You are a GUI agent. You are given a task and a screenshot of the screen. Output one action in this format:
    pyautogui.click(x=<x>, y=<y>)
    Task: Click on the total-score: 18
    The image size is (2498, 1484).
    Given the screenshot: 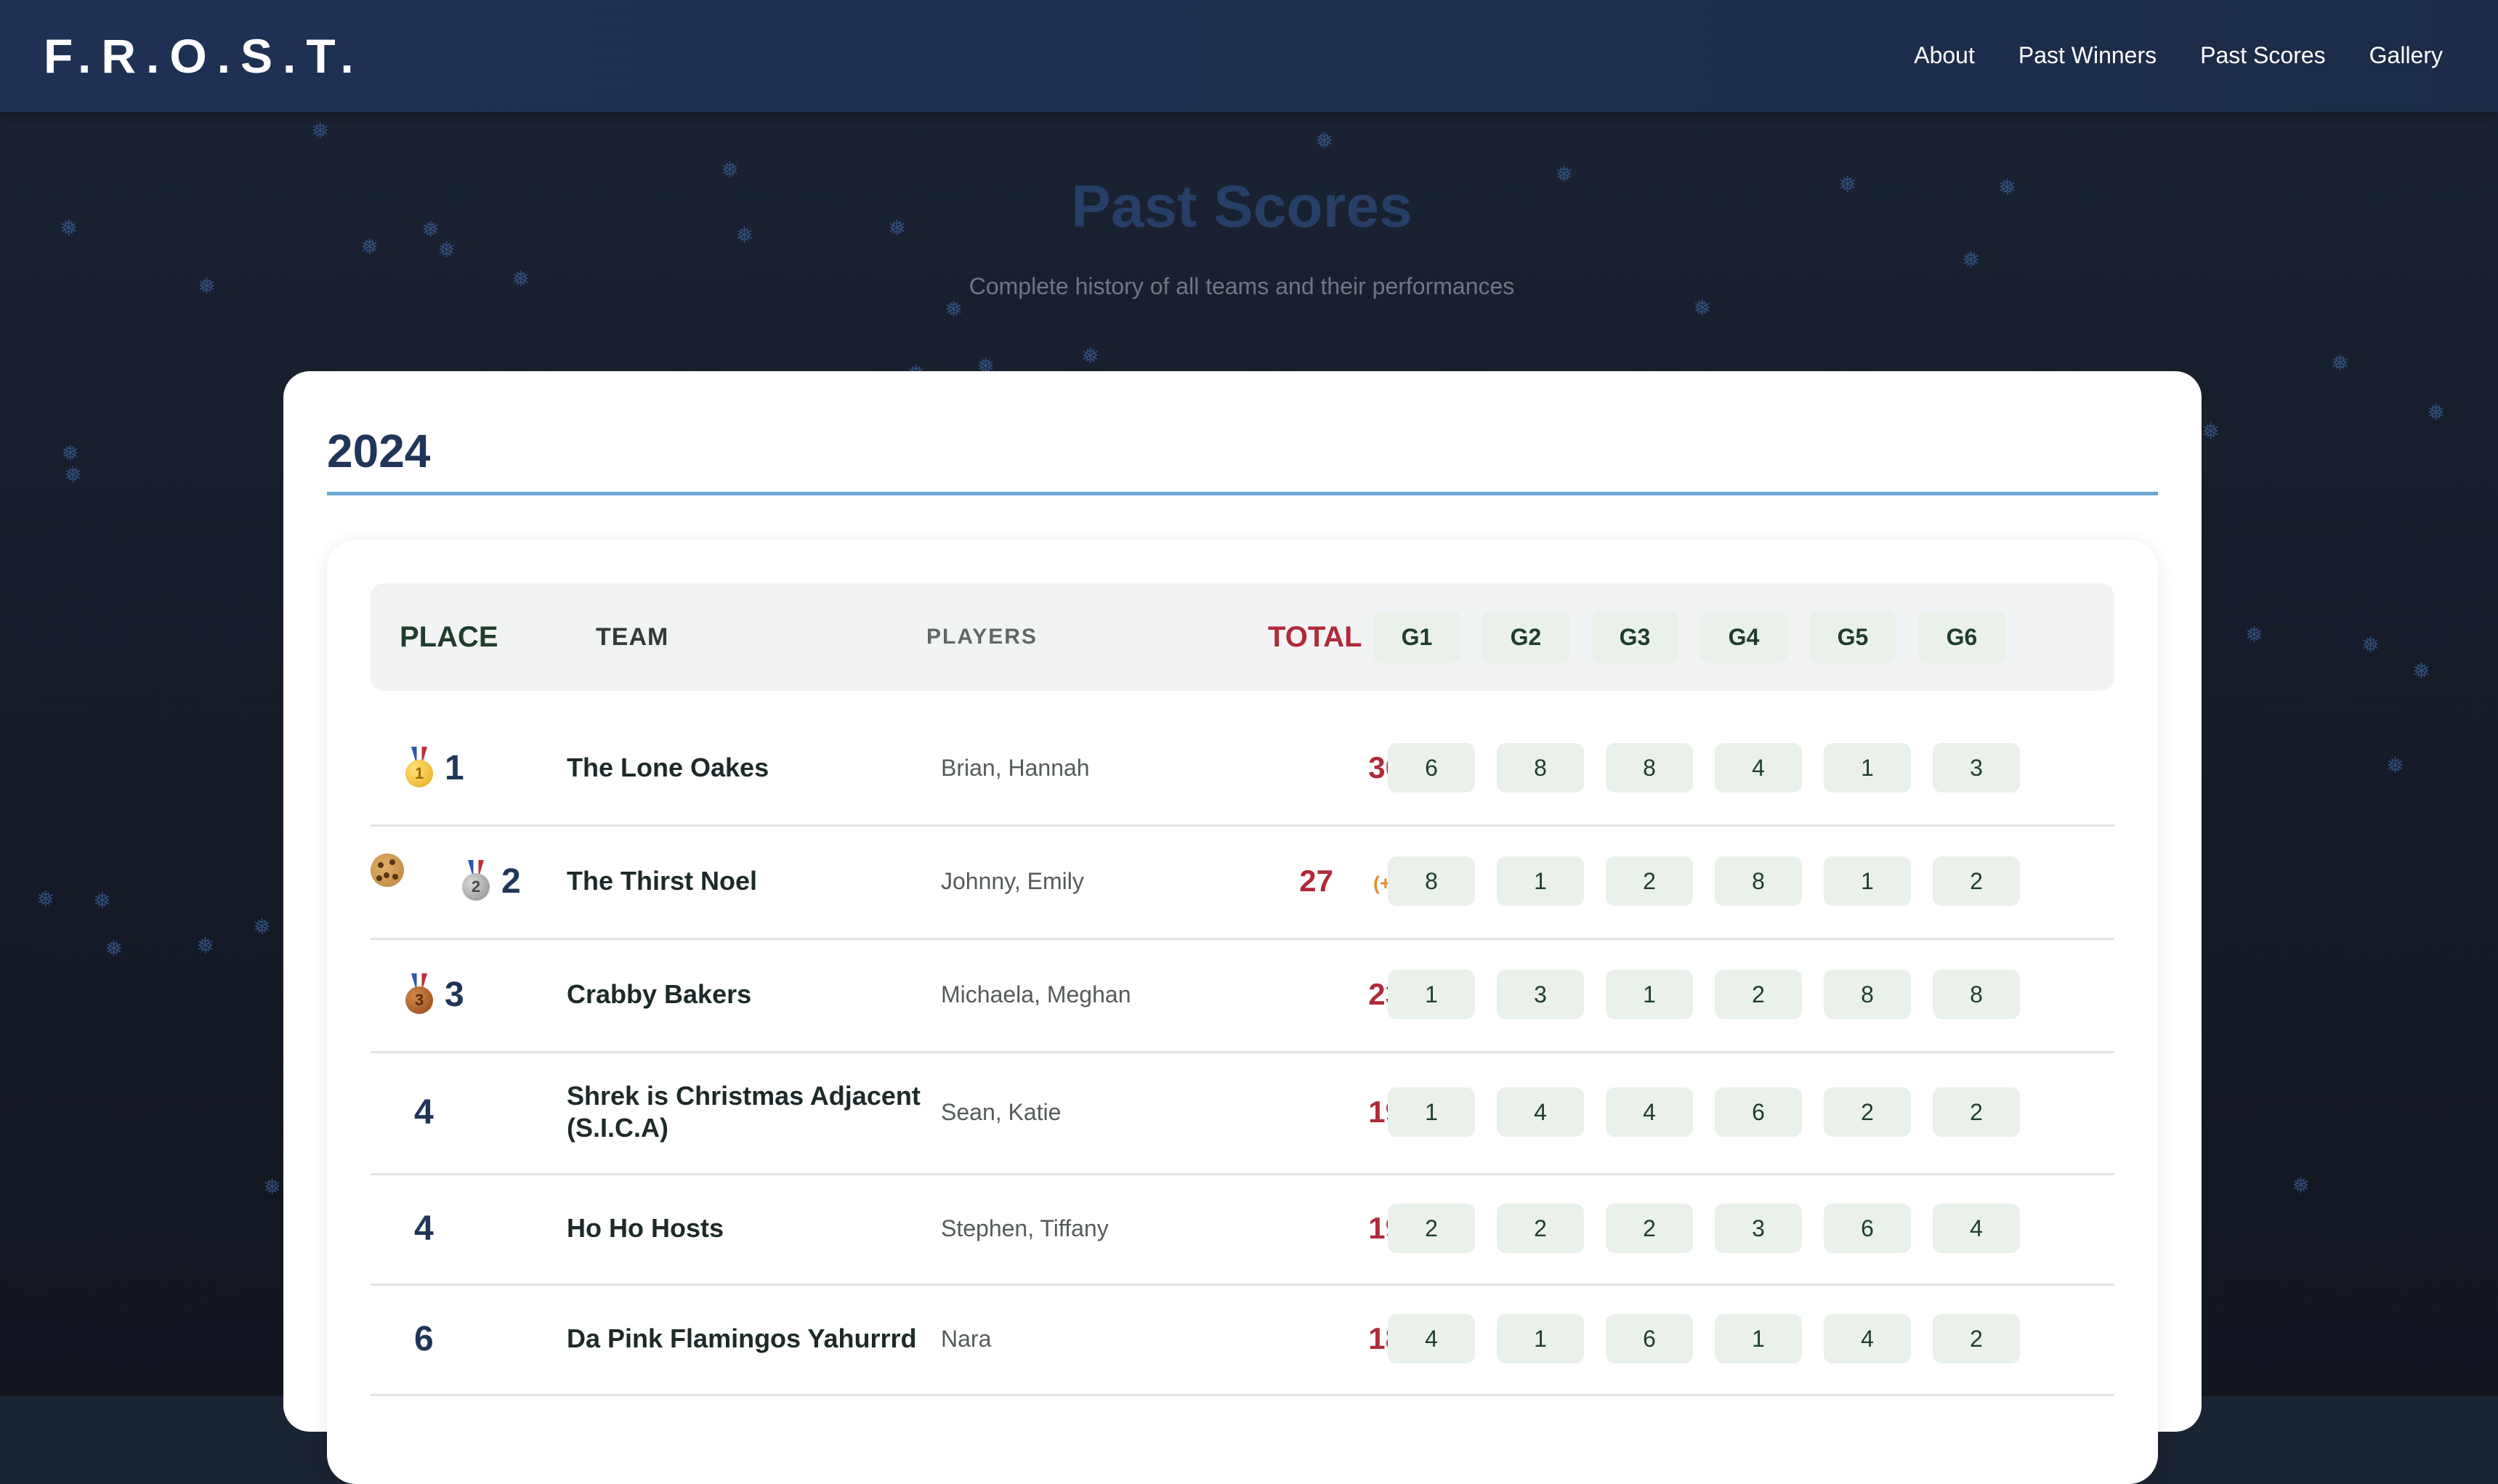 What is the action you would take?
    pyautogui.click(x=1385, y=1338)
    